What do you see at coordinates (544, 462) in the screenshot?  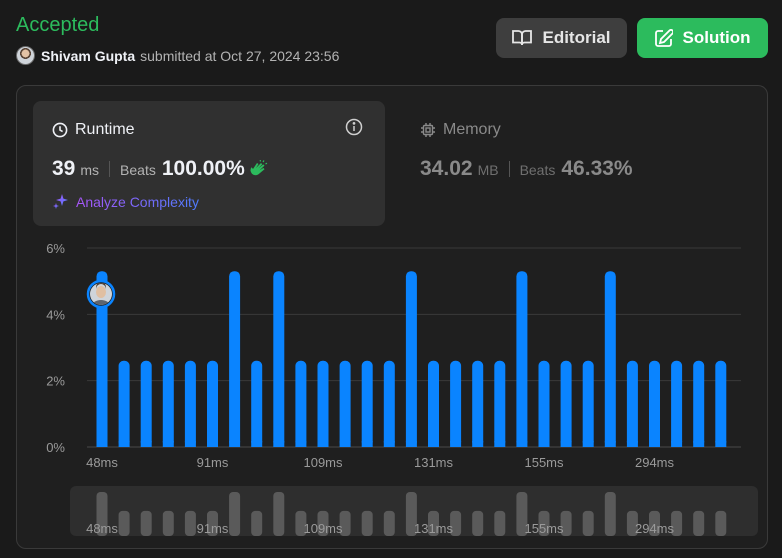 I see `x-tick-label: 155ms` at bounding box center [544, 462].